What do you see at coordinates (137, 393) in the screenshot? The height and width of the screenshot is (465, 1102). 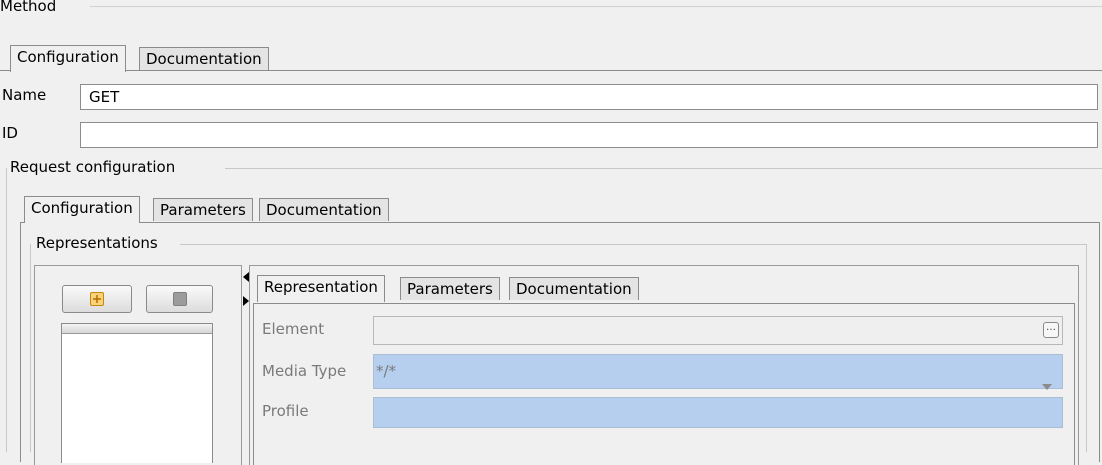 I see `representation-list` at bounding box center [137, 393].